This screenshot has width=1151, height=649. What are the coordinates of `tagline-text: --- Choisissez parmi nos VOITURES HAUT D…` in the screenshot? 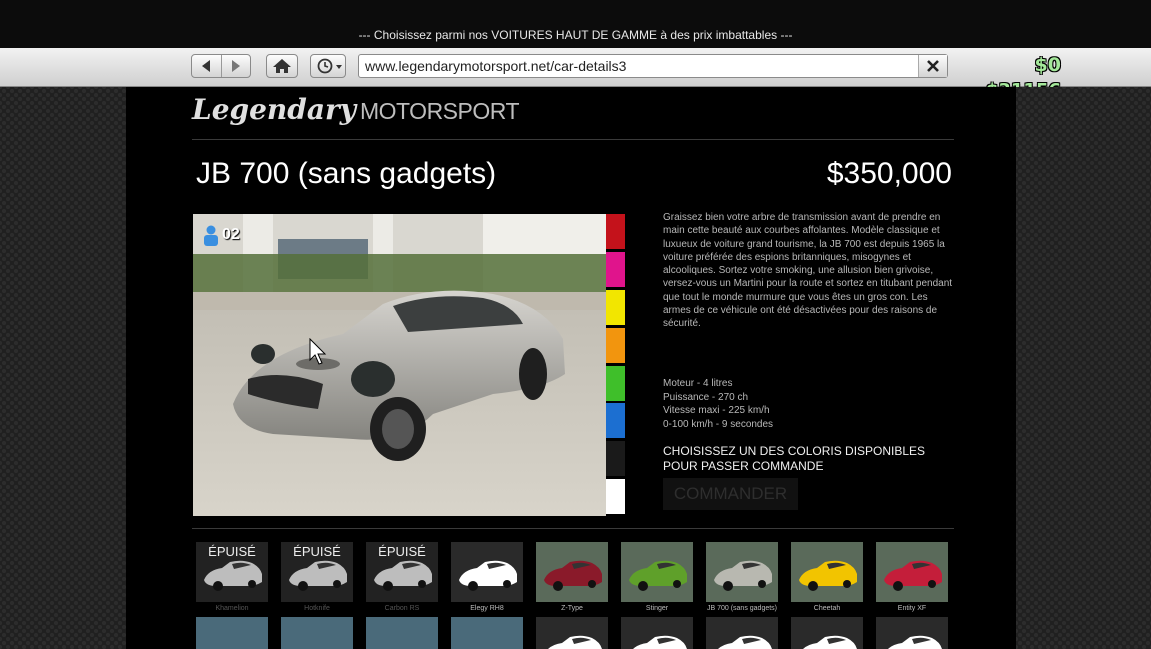 It's located at (575, 35).